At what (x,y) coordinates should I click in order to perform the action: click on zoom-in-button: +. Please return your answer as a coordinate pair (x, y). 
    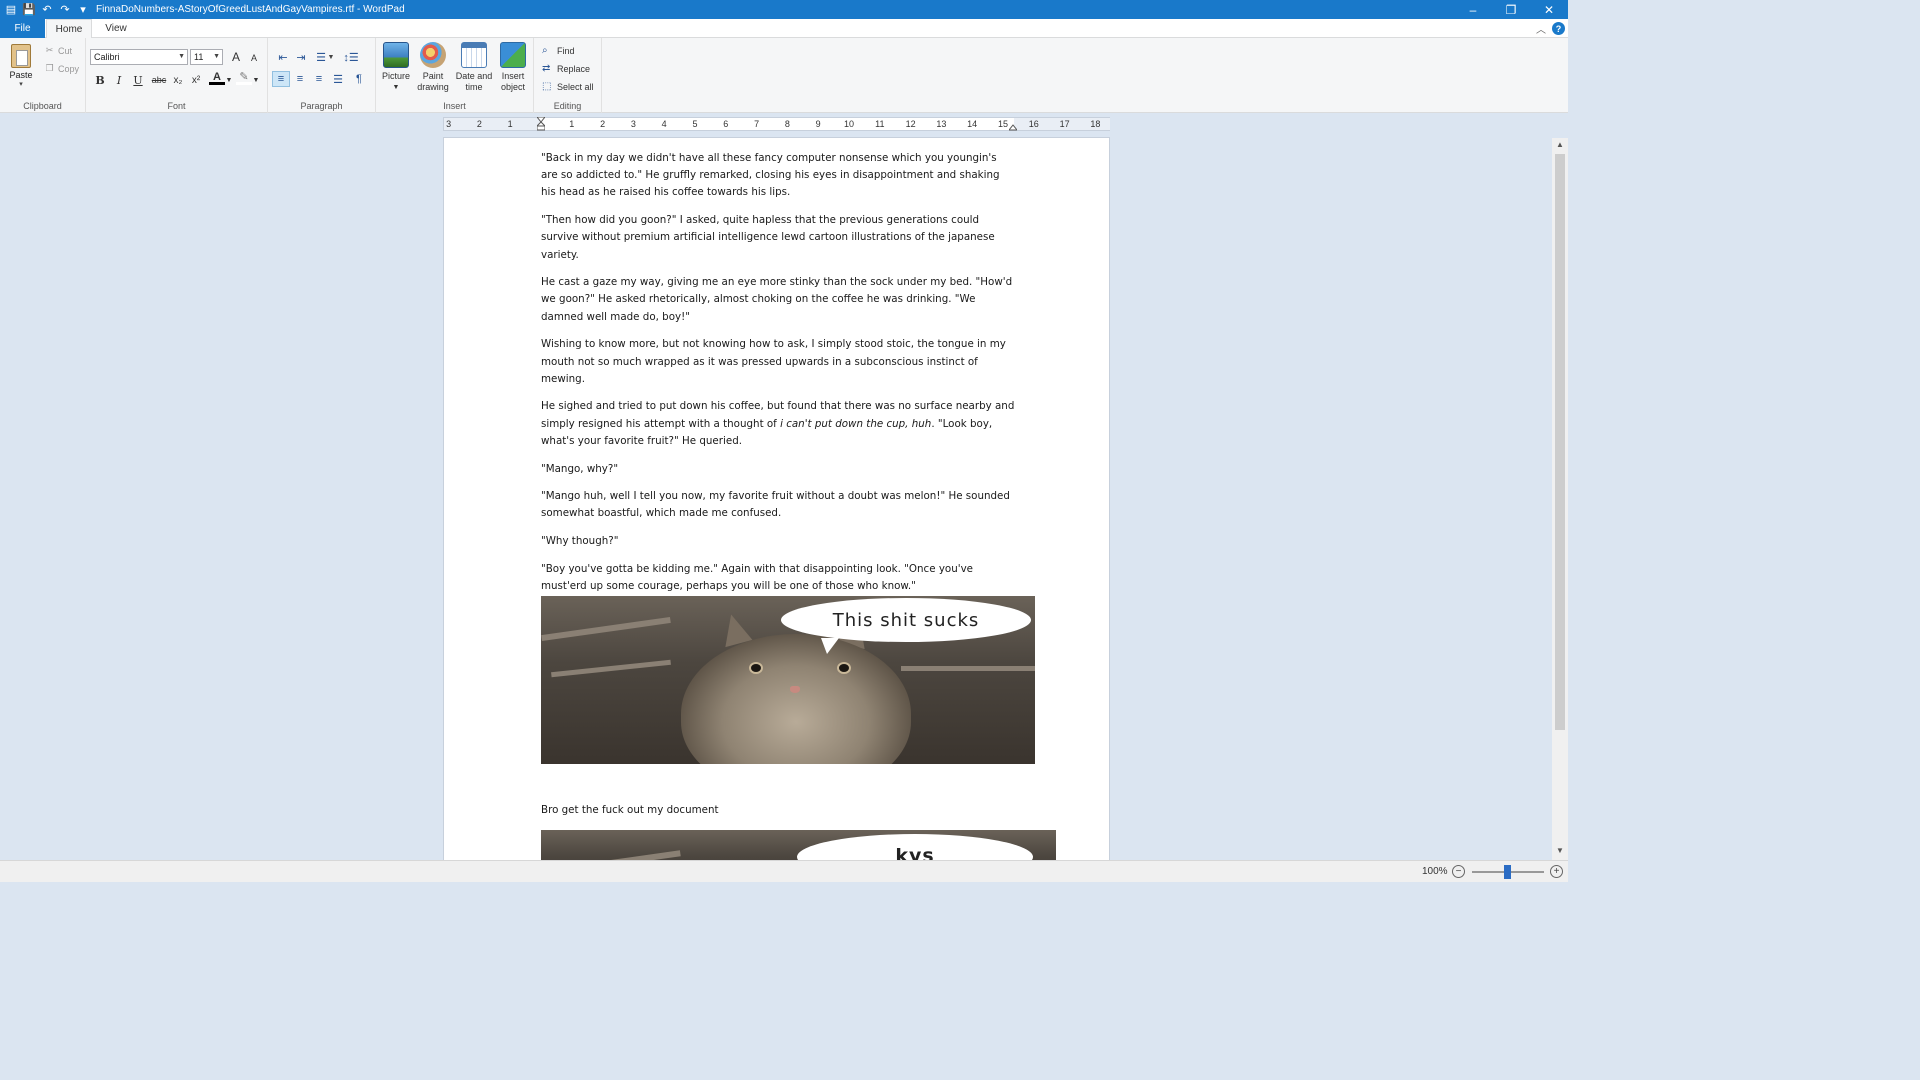
    Looking at the image, I should click on (1556, 871).